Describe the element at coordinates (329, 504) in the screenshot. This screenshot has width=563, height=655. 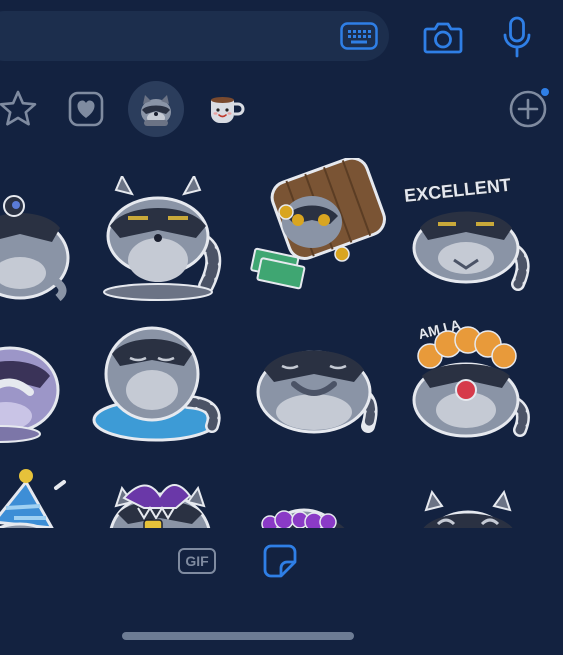
I see `sticker-raccoon-purple-bubbles` at that location.